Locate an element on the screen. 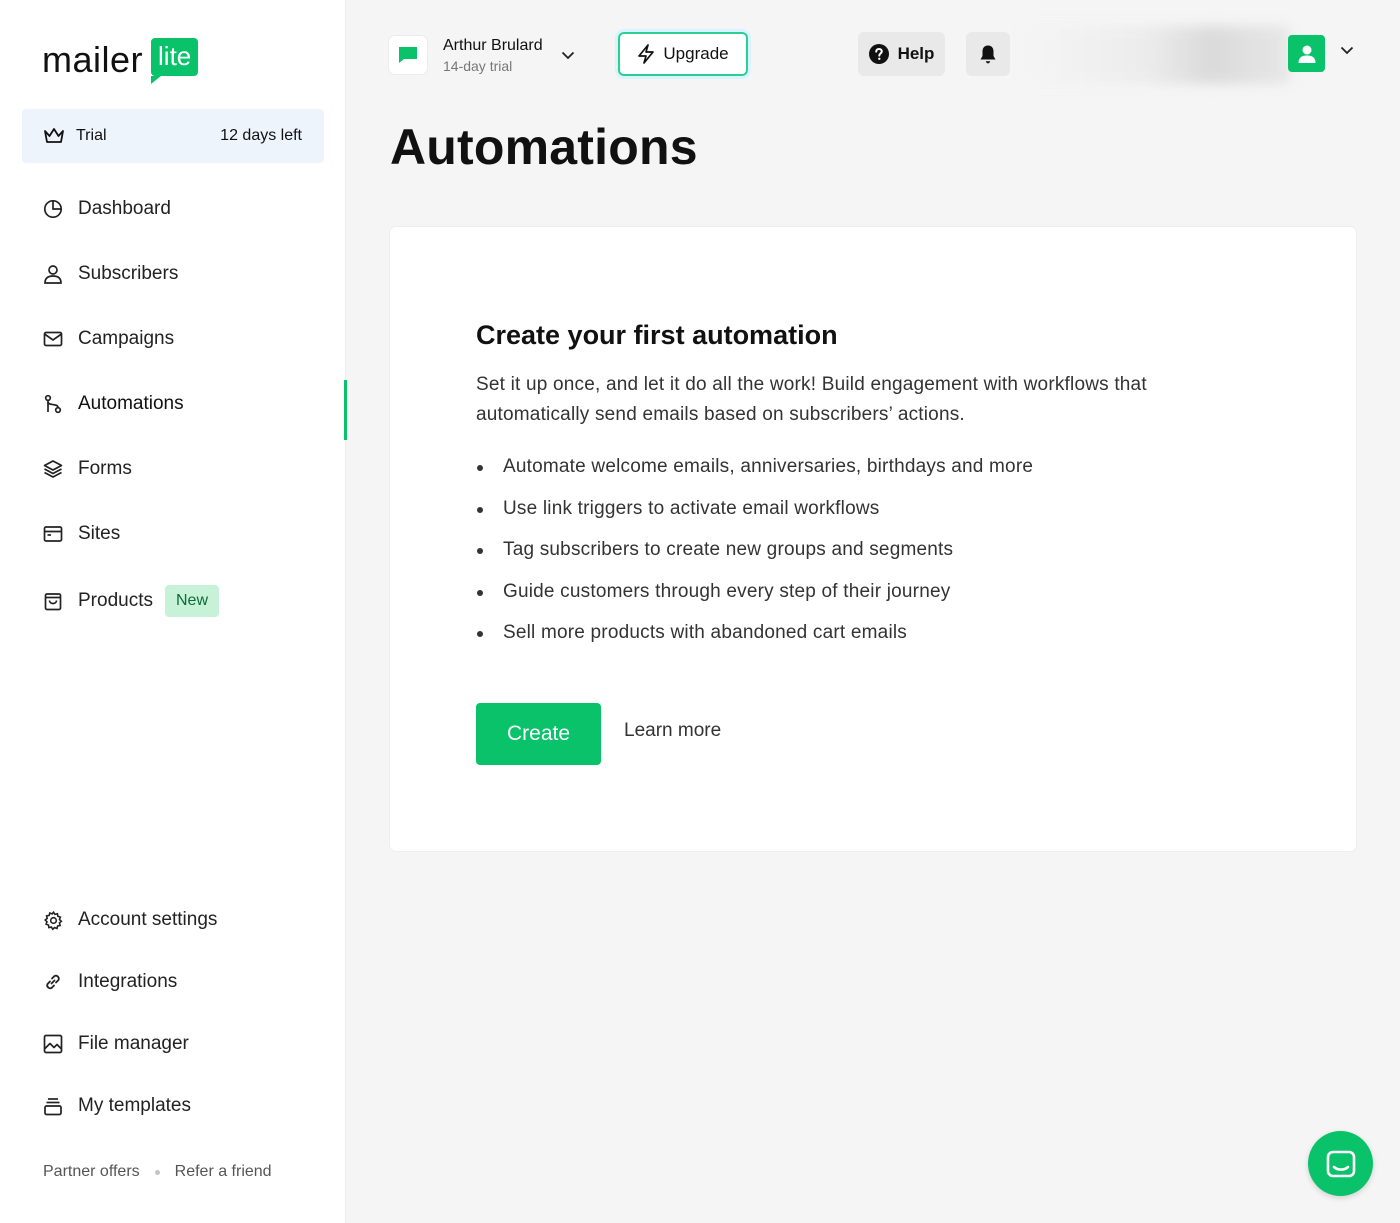 This screenshot has width=1400, height=1223. account-chat-icon is located at coordinates (408, 55).